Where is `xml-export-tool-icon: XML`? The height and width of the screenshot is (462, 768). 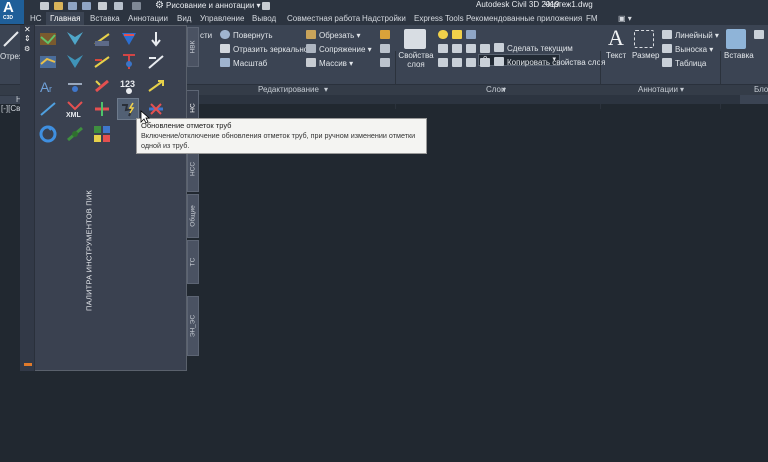
xml-export-tool-icon: XML is located at coordinates (75, 109).